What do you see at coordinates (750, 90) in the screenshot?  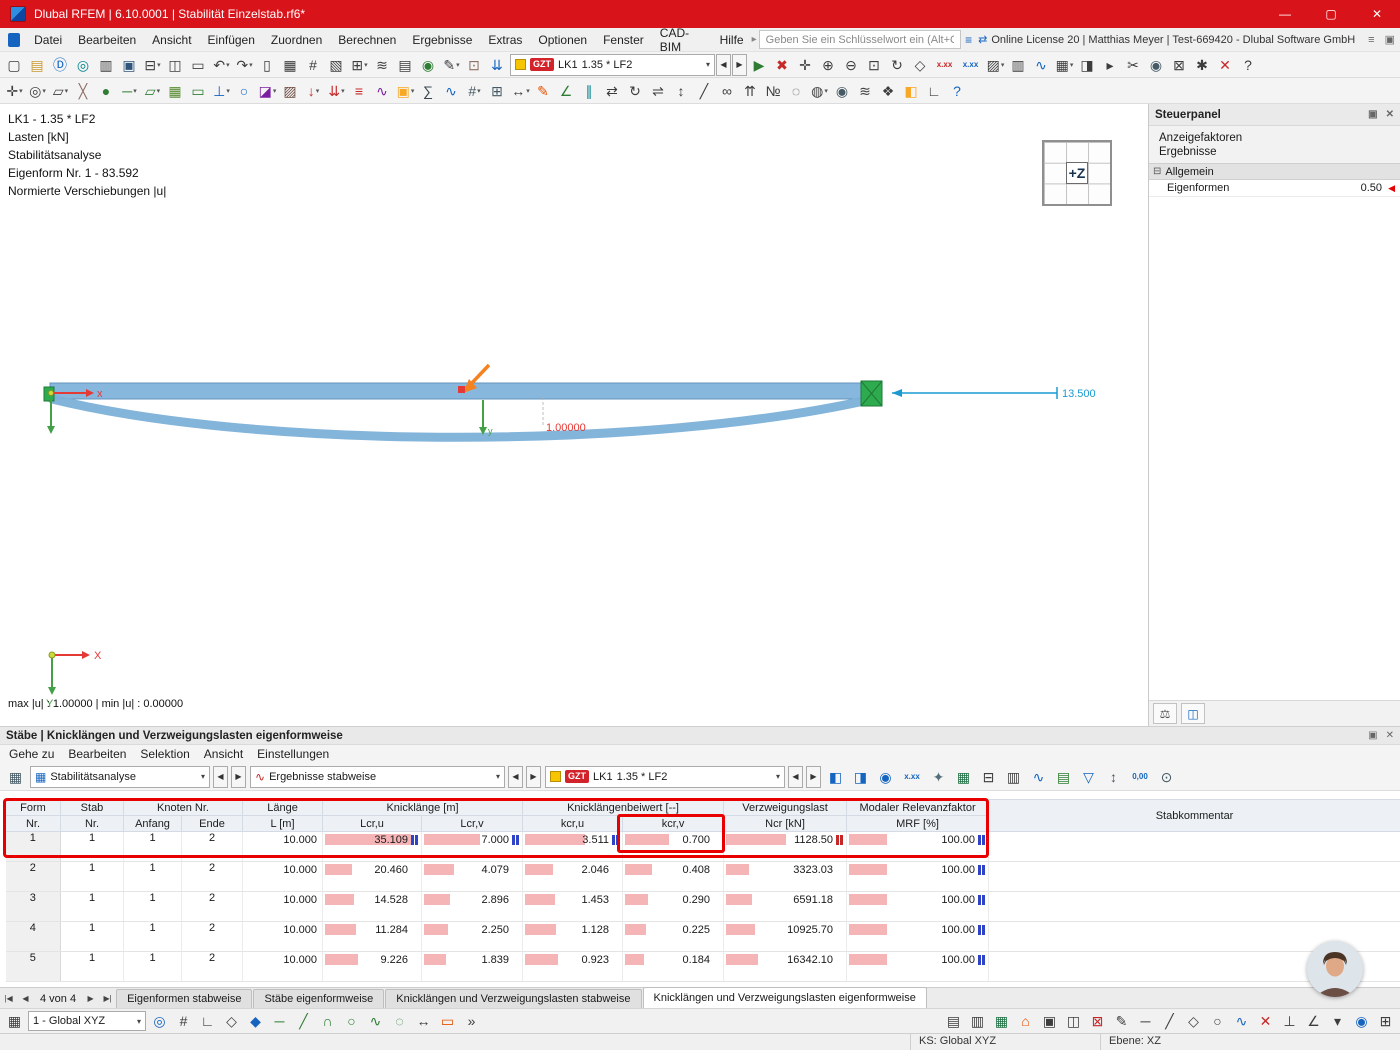 I see `extrude-icon: ⇈` at bounding box center [750, 90].